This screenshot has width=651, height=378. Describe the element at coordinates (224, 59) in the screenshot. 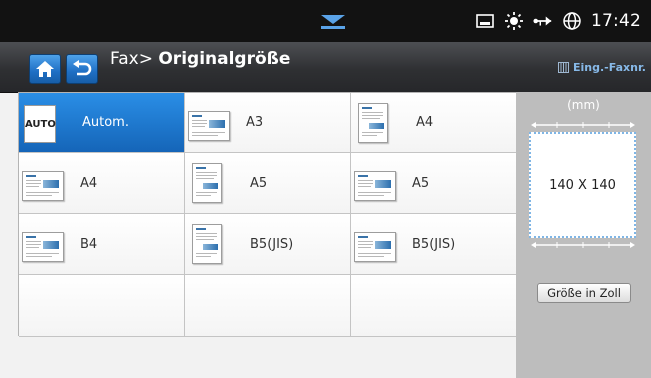

I see `page-name: Originalgröße` at that location.